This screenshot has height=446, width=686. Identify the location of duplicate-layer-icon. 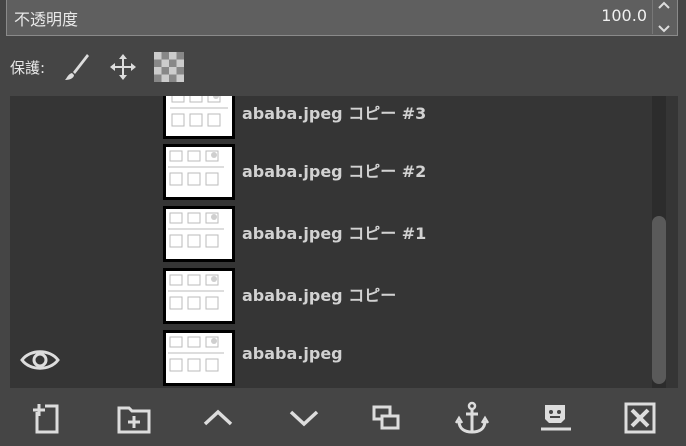
(386, 418).